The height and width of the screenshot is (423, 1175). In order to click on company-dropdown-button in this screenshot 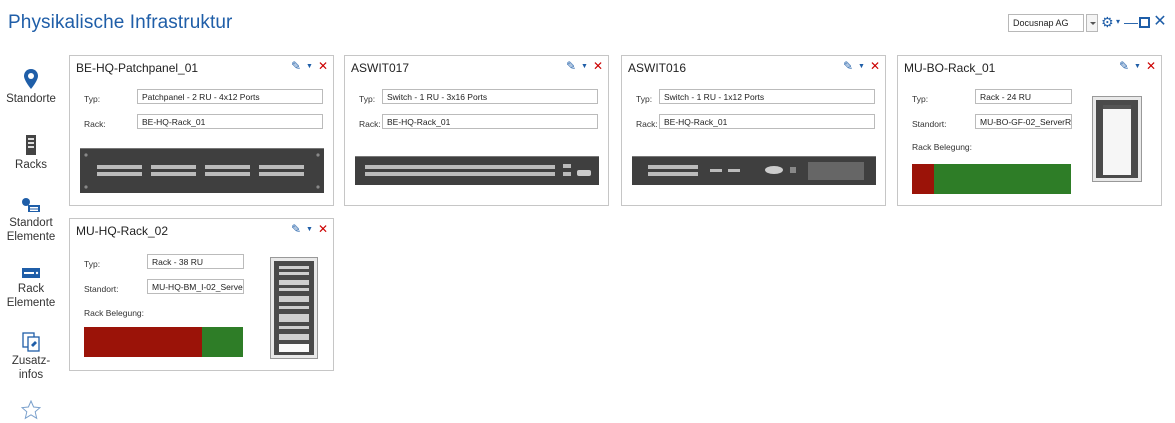, I will do `click(1092, 23)`.